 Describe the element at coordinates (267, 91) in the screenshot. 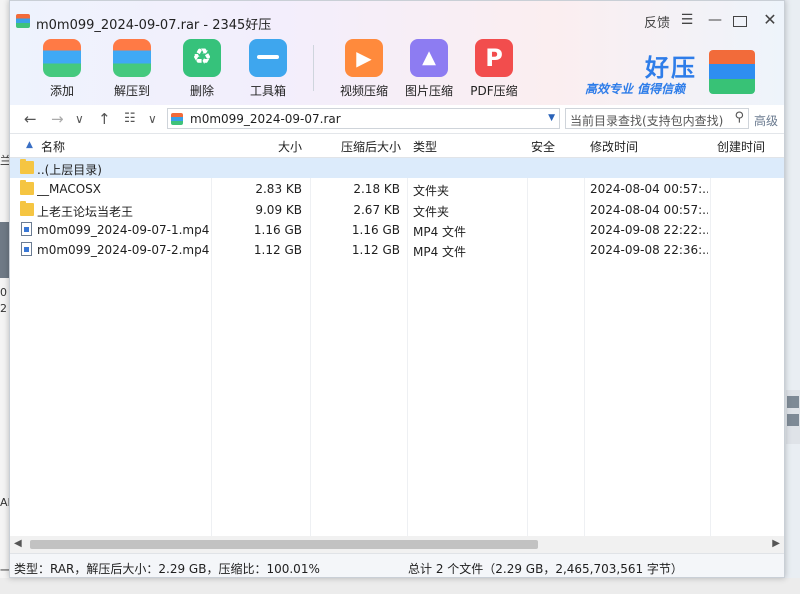

I see `toolbox-label: 工具箱` at that location.